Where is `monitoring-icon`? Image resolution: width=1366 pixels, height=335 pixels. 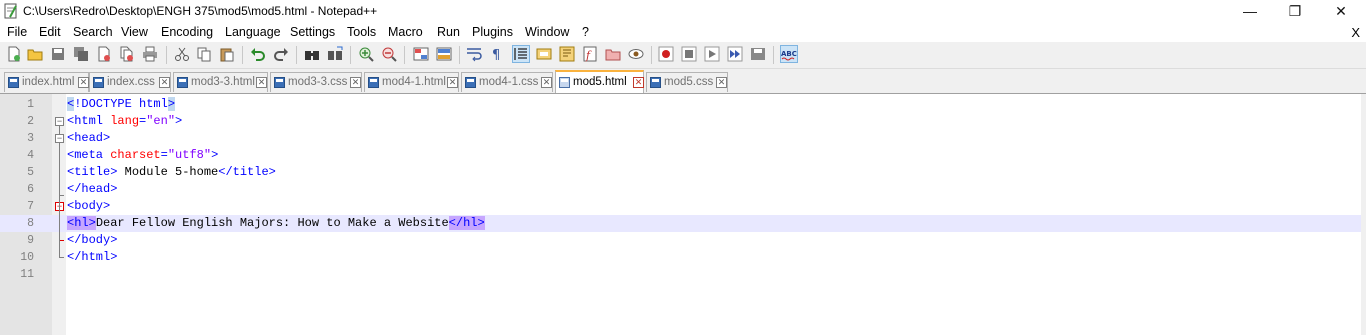
monitoring-icon is located at coordinates (636, 54).